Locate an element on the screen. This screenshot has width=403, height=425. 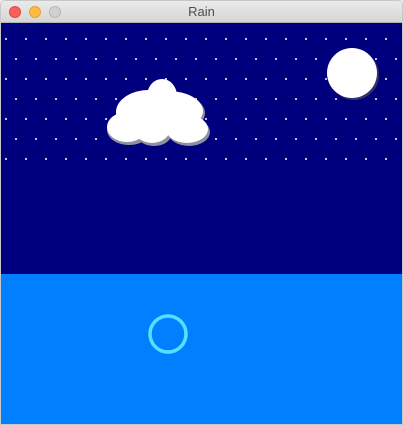
title-bar: Rain is located at coordinates (201, 12).